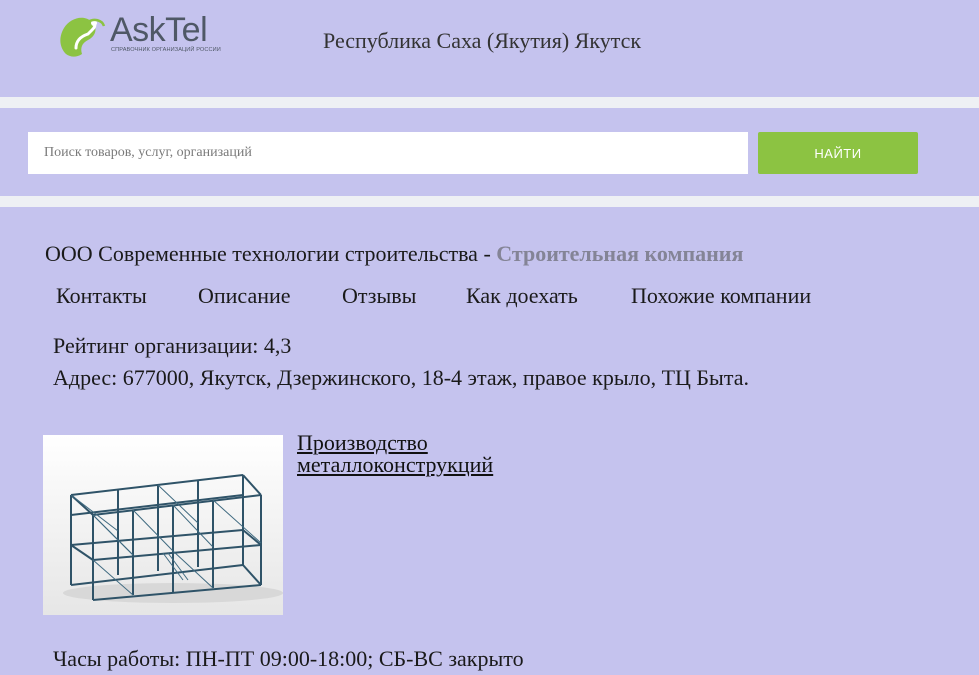  Describe the element at coordinates (619, 253) in the screenshot. I see `company-category: Строительная компания` at that location.